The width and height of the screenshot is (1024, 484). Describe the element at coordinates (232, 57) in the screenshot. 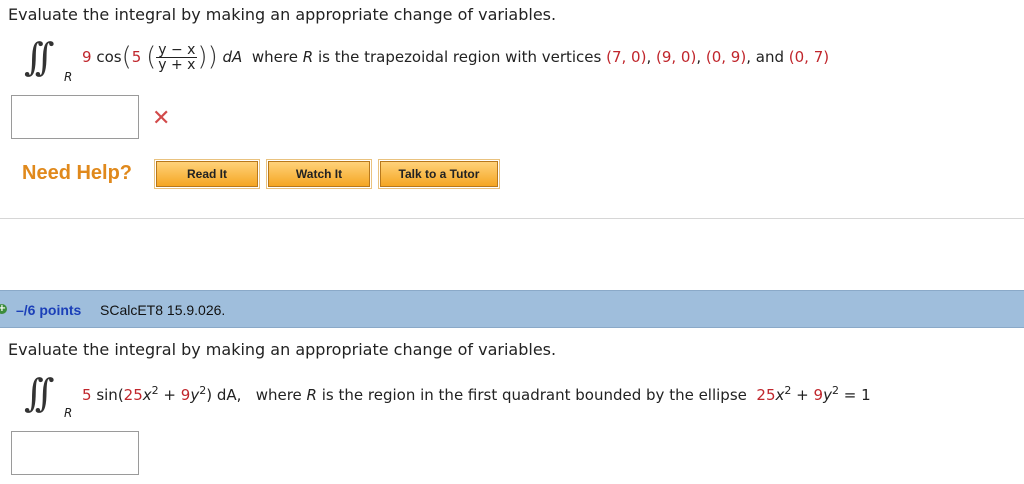

I see `differential: dA` at that location.